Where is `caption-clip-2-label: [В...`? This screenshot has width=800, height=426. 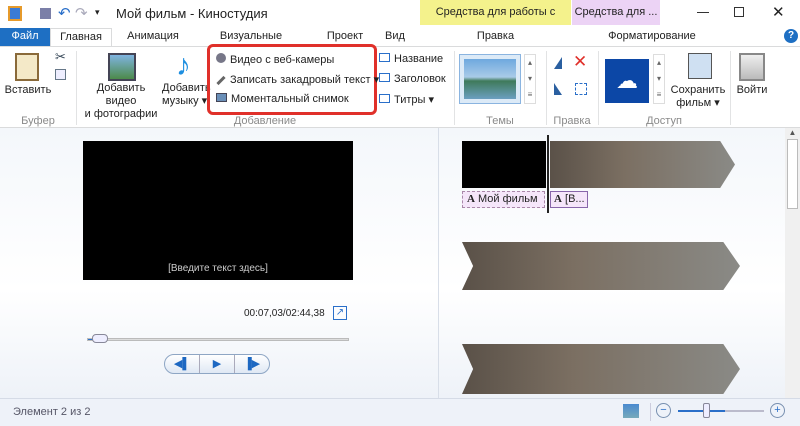 caption-clip-2-label: [В... is located at coordinates (575, 199).